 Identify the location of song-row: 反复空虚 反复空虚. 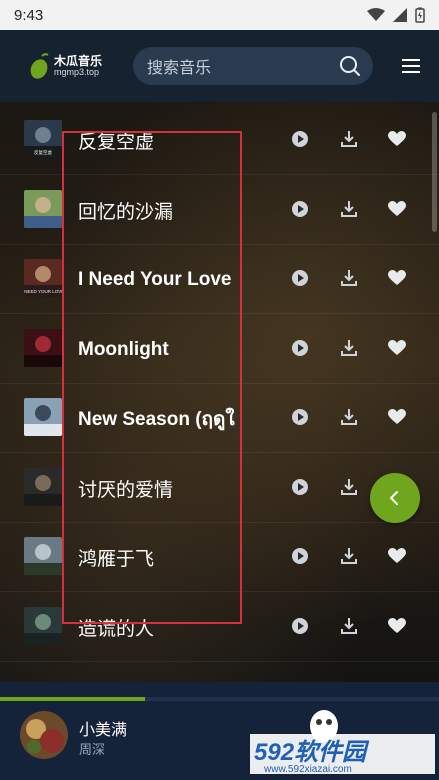
(219, 140).